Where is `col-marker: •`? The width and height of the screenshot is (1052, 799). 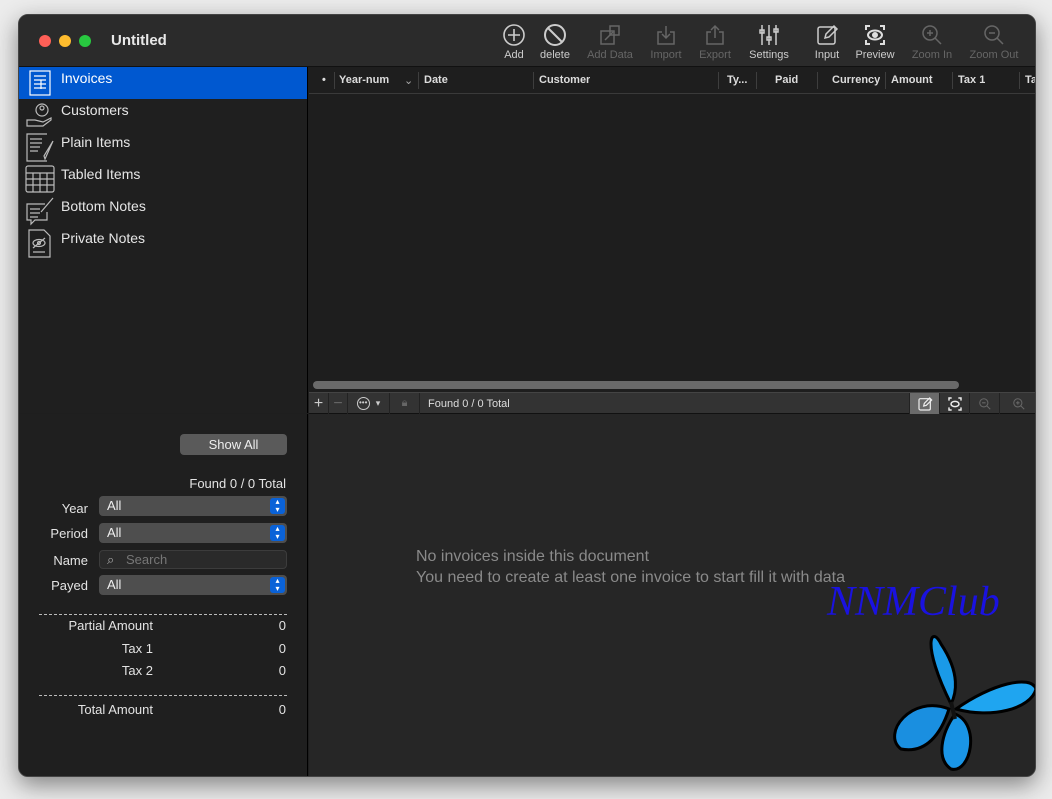 col-marker: • is located at coordinates (324, 80).